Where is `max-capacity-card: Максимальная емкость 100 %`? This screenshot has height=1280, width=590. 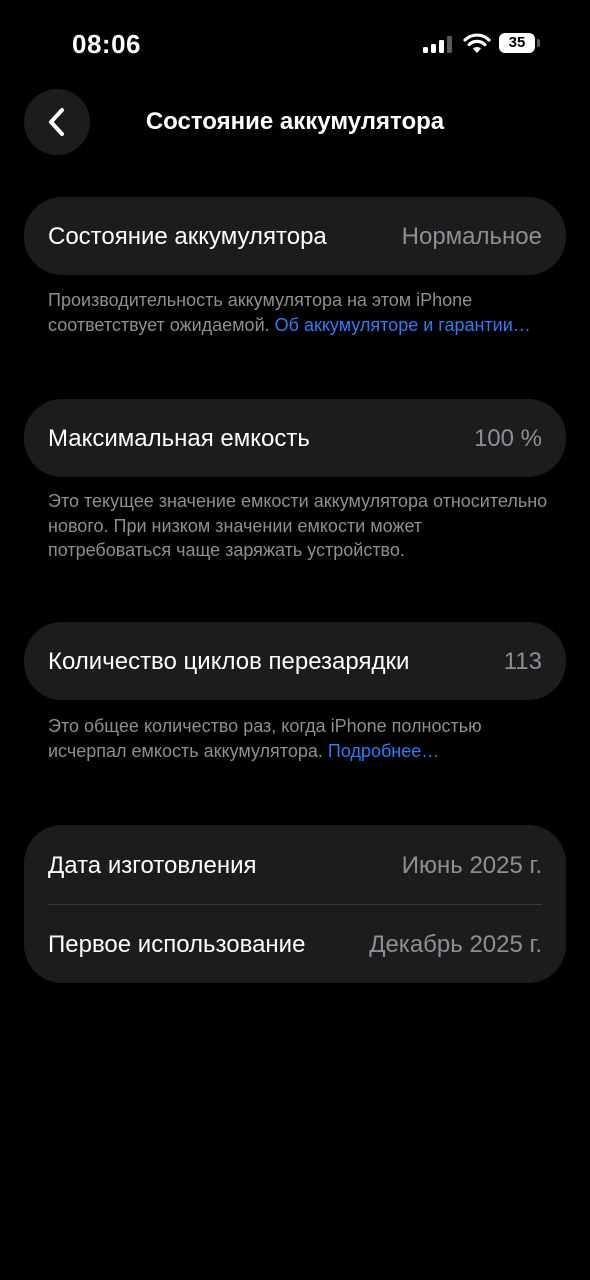
max-capacity-card: Максимальная емкость 100 % is located at coordinates (295, 438).